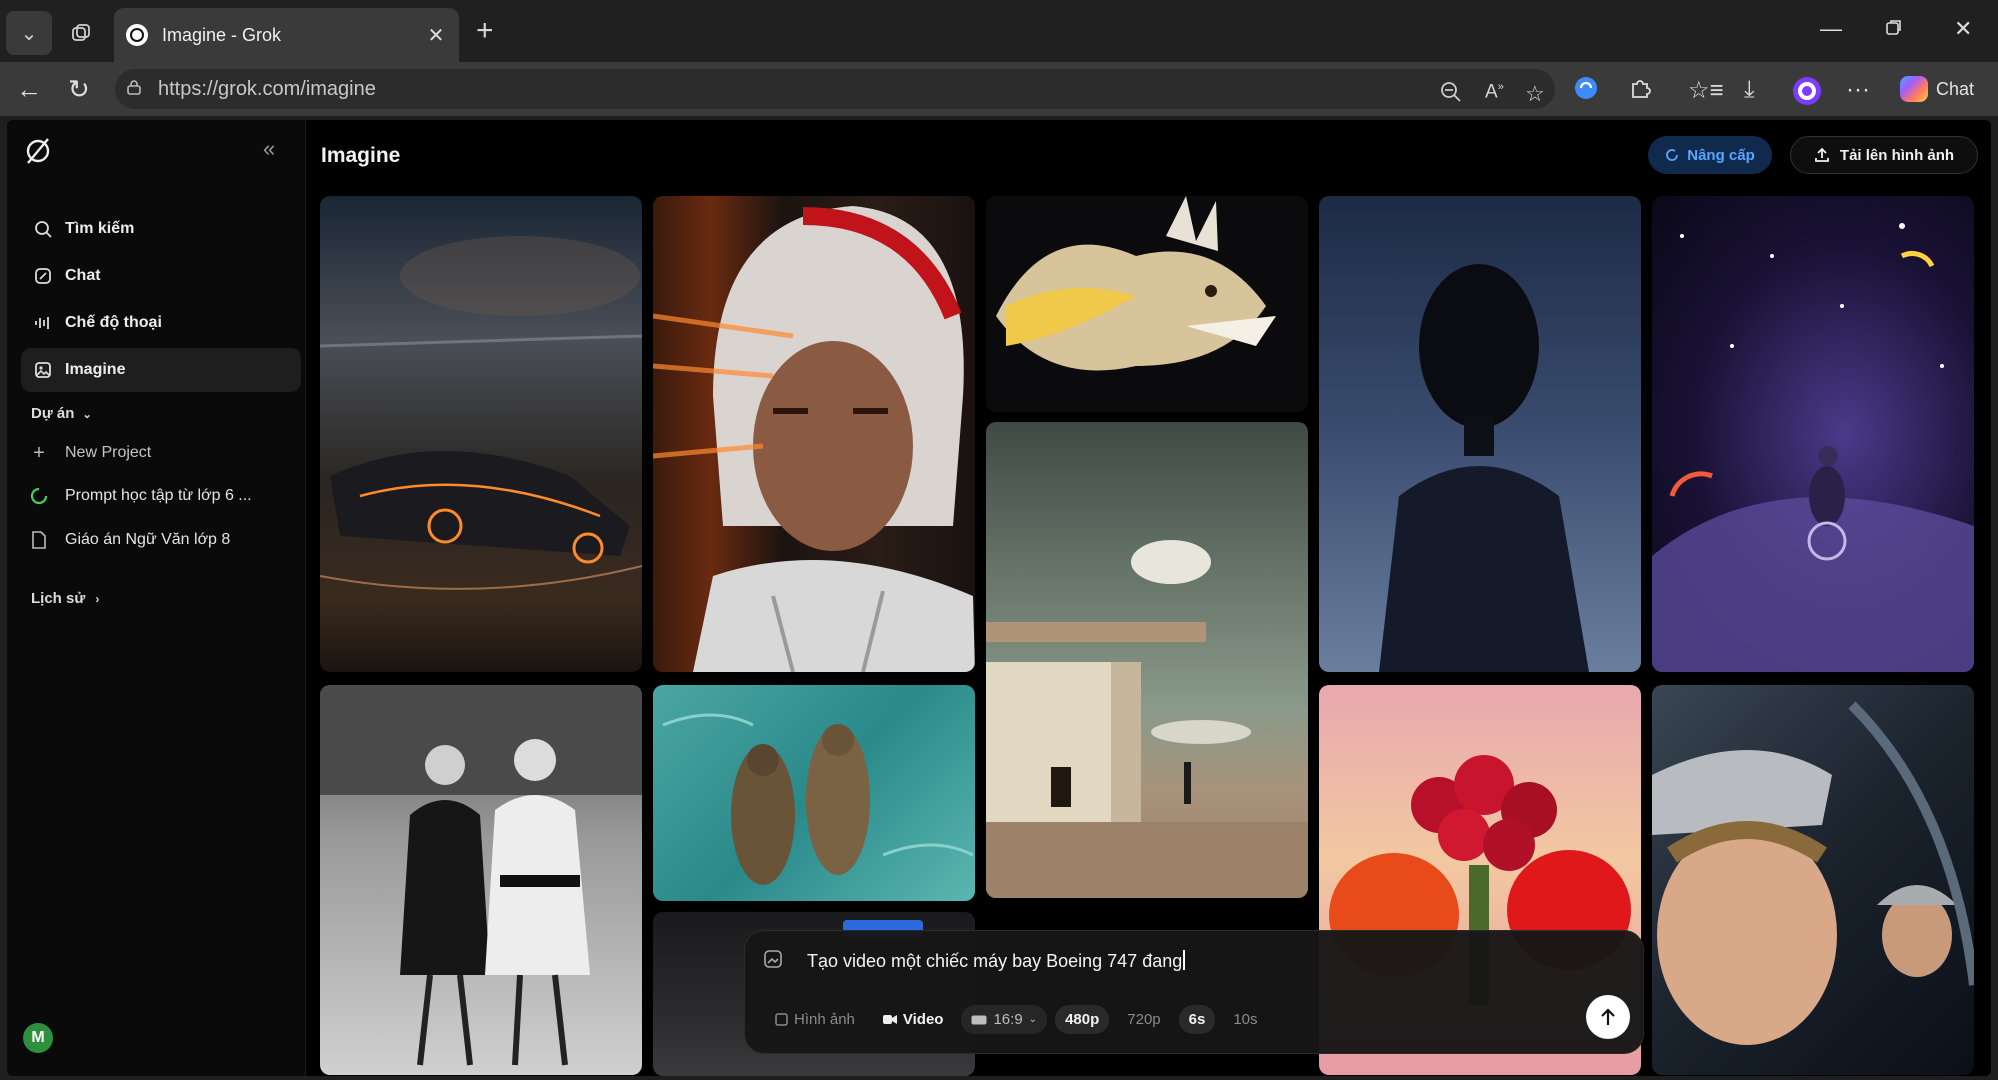  What do you see at coordinates (161, 276) in the screenshot?
I see `sidebar-item-chat: Chat` at bounding box center [161, 276].